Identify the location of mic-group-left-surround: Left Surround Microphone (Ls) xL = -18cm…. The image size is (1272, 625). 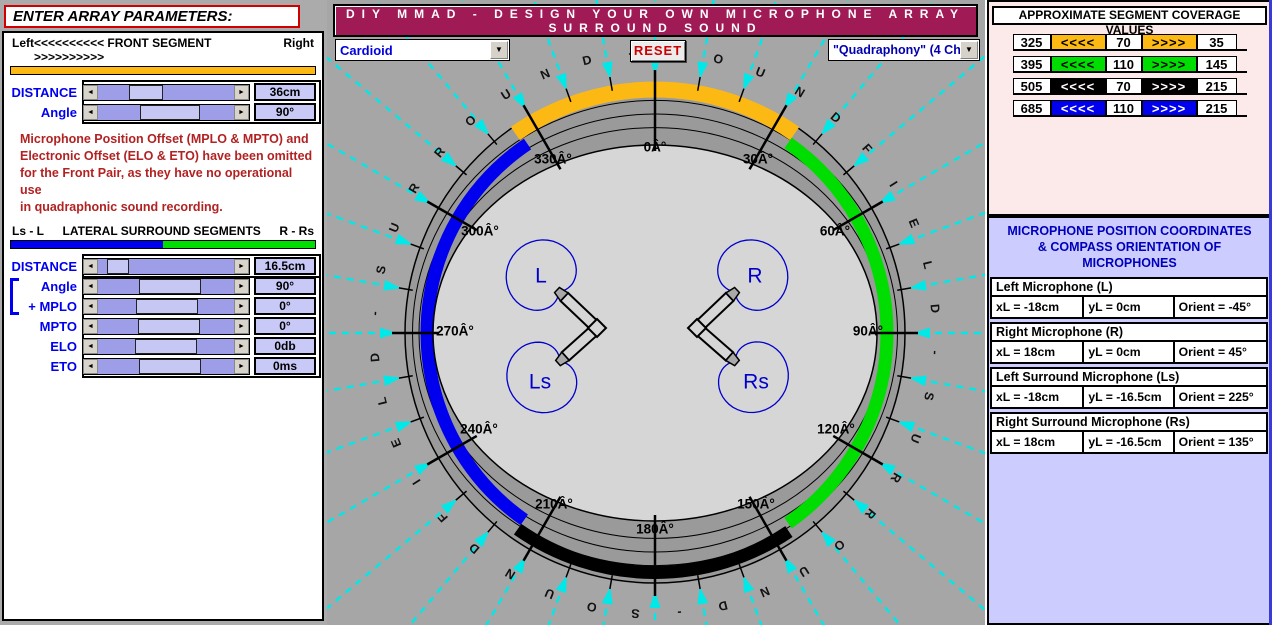
(1129, 388).